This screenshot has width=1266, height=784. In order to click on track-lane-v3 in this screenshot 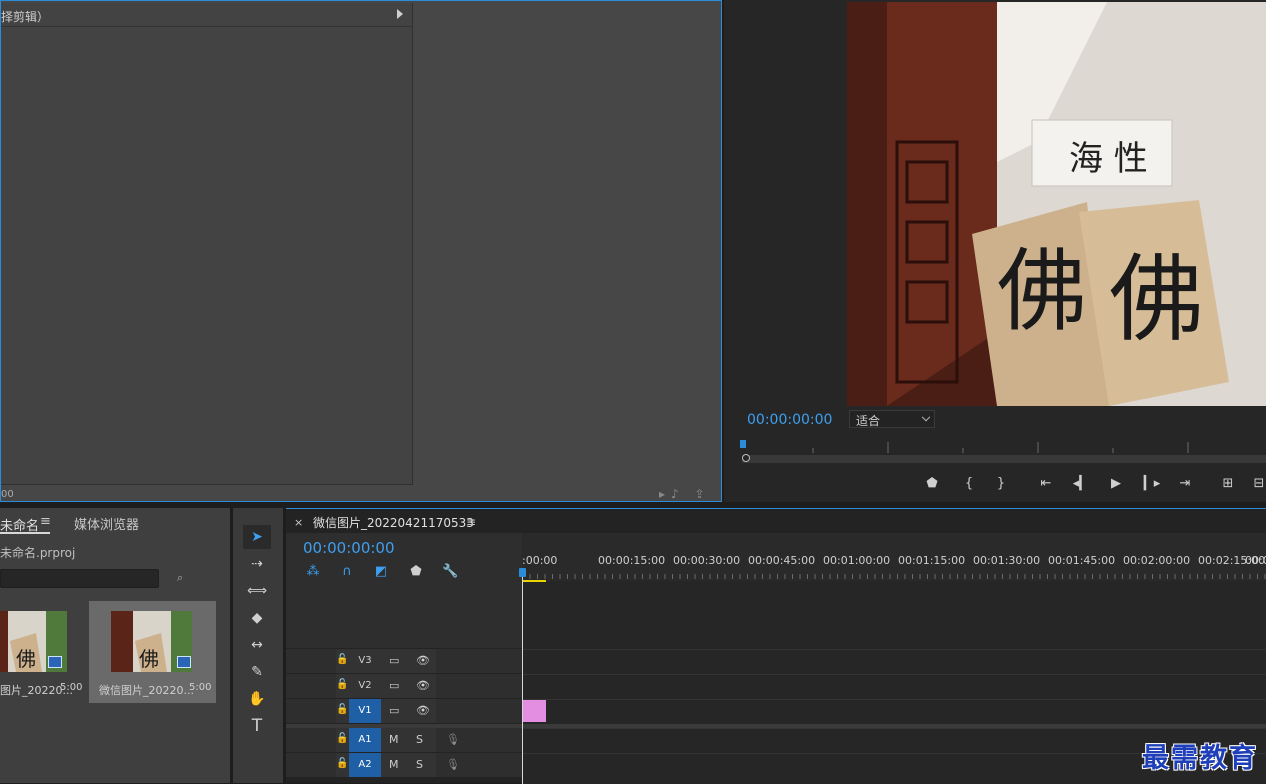, I will do `click(894, 661)`.